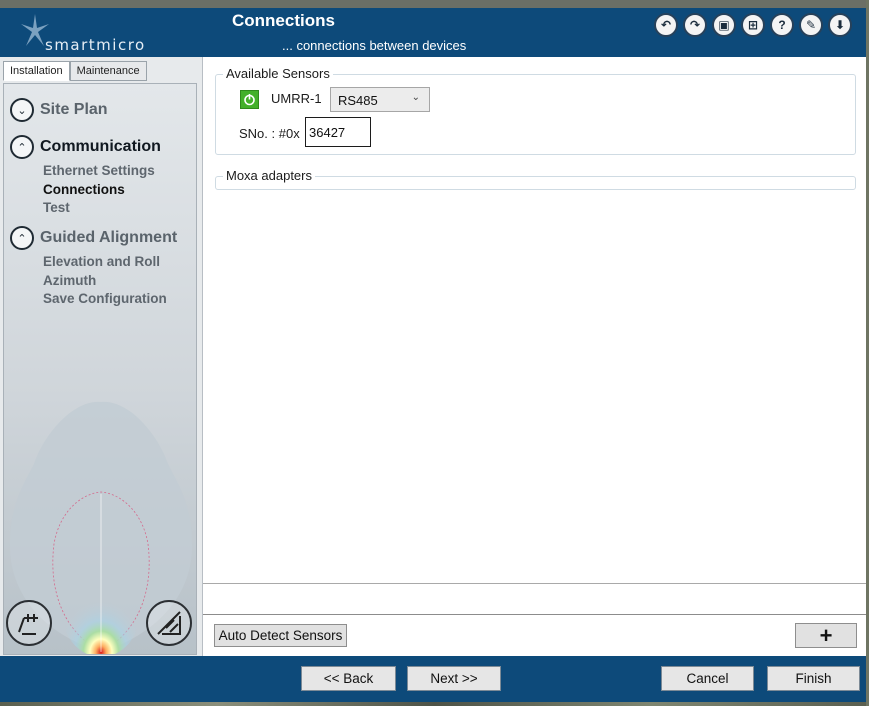 This screenshot has height=706, width=869. Describe the element at coordinates (105, 298) in the screenshot. I see `nav-item-save-configuration: Save Configuration` at that location.